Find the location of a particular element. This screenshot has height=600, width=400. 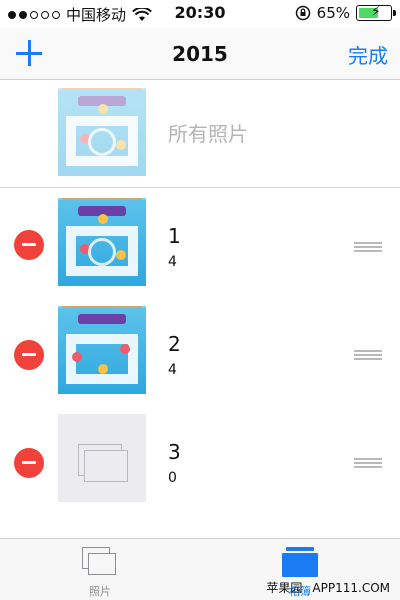

battery-icon: ⚡ is located at coordinates (376, 12).